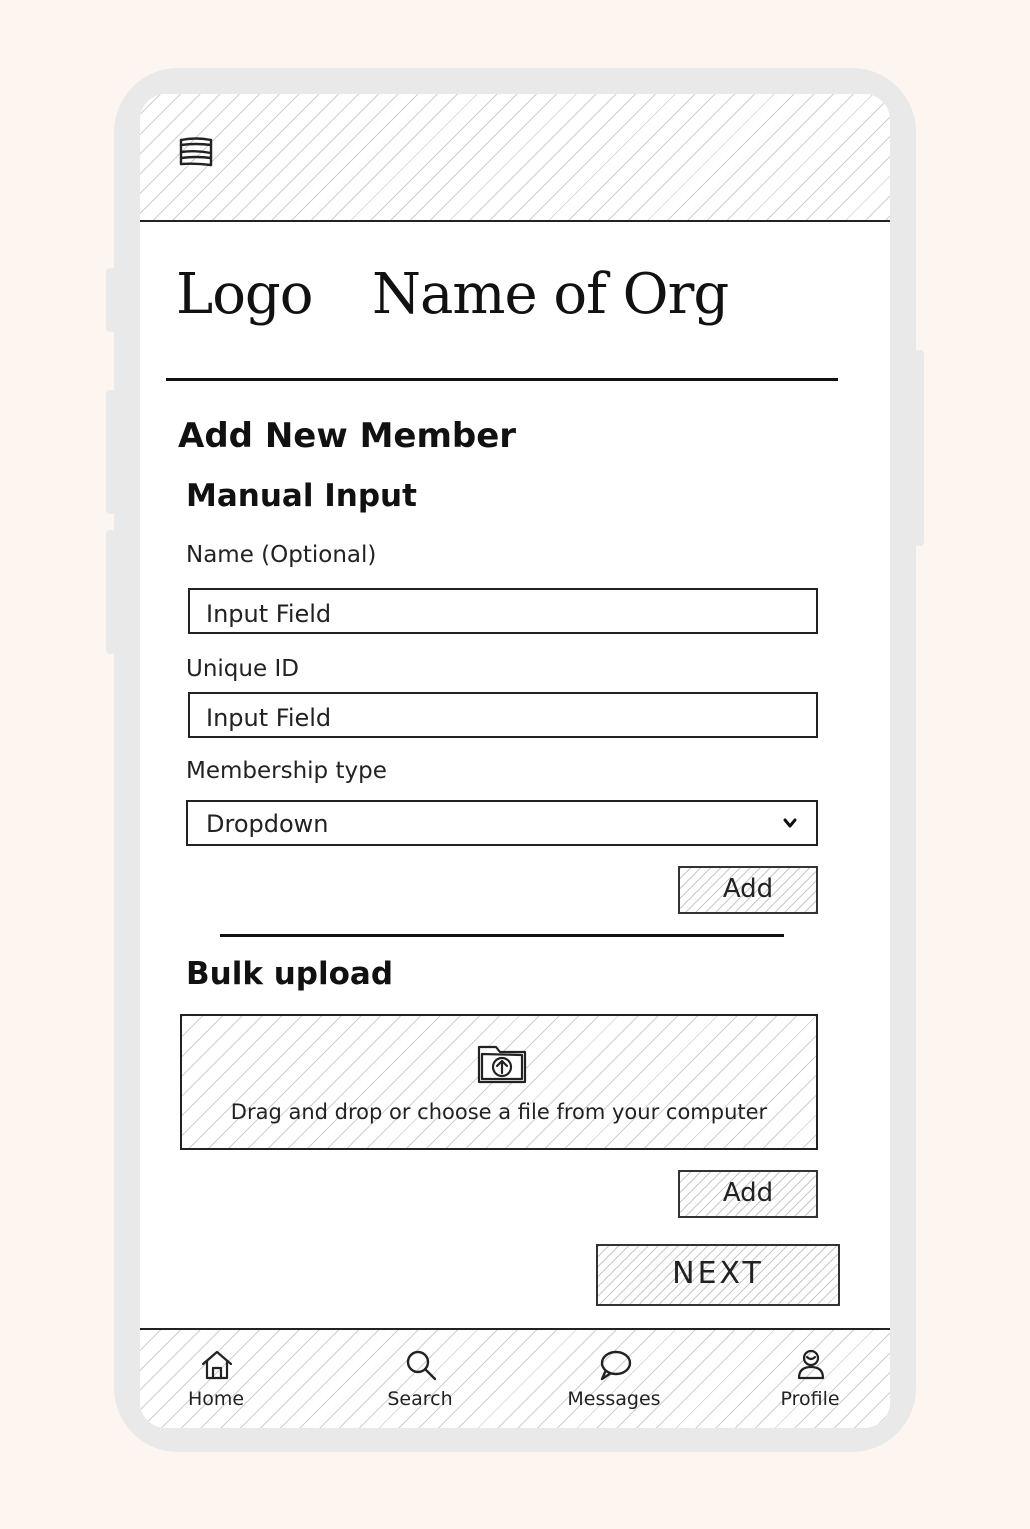 This screenshot has height=1529, width=1030. Describe the element at coordinates (421, 1365) in the screenshot. I see `search-icon` at that location.